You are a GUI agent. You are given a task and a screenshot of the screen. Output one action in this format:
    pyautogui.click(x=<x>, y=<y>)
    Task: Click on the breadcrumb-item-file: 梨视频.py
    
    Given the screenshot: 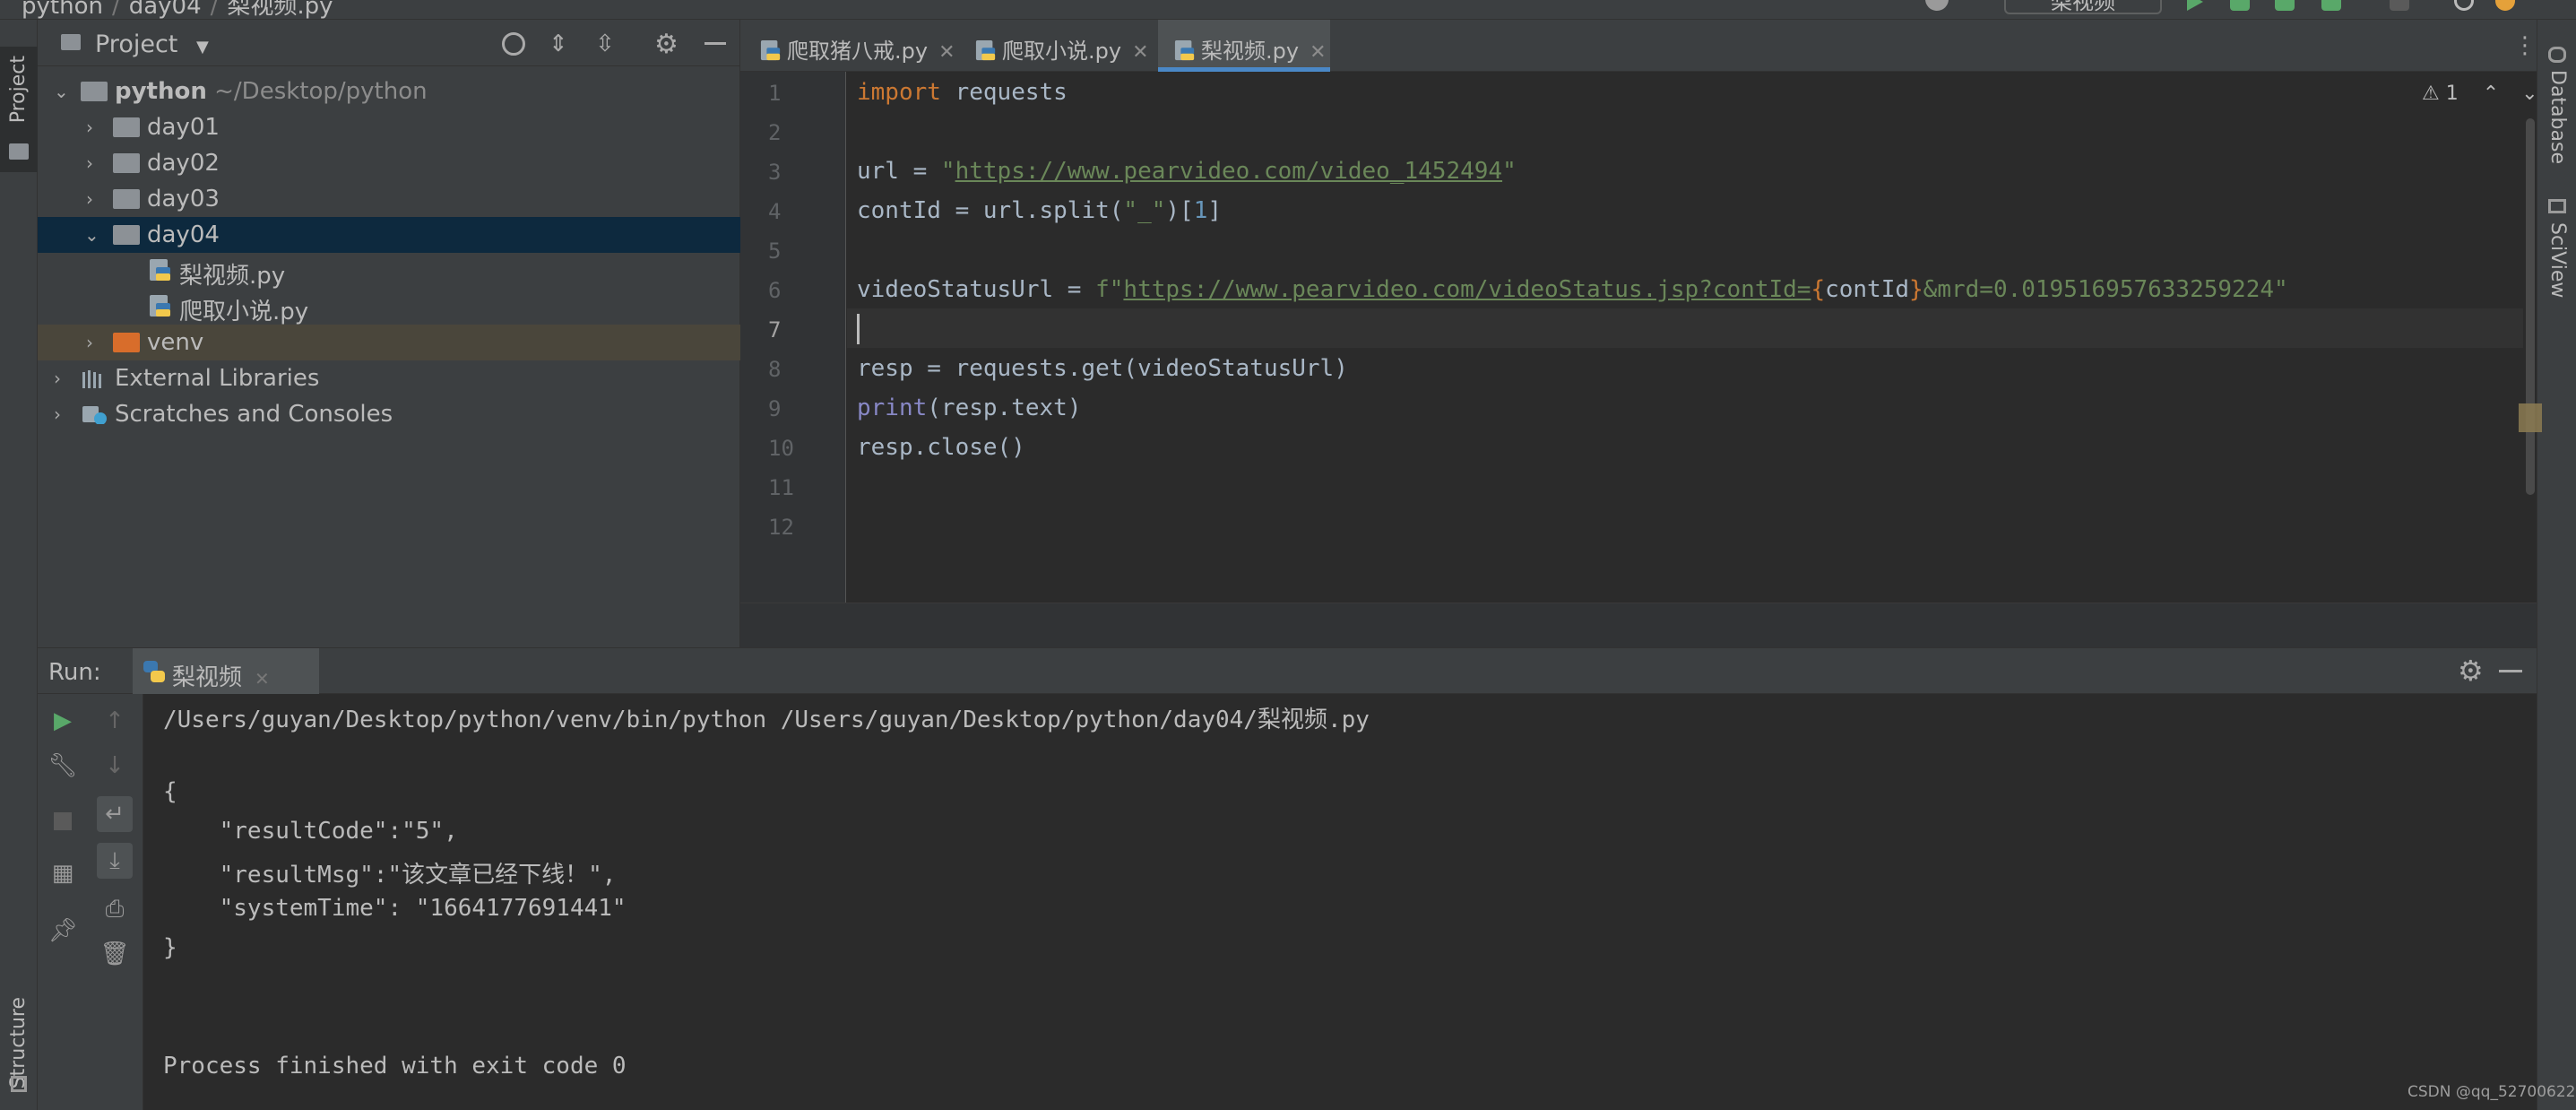 What is the action you would take?
    pyautogui.click(x=280, y=9)
    